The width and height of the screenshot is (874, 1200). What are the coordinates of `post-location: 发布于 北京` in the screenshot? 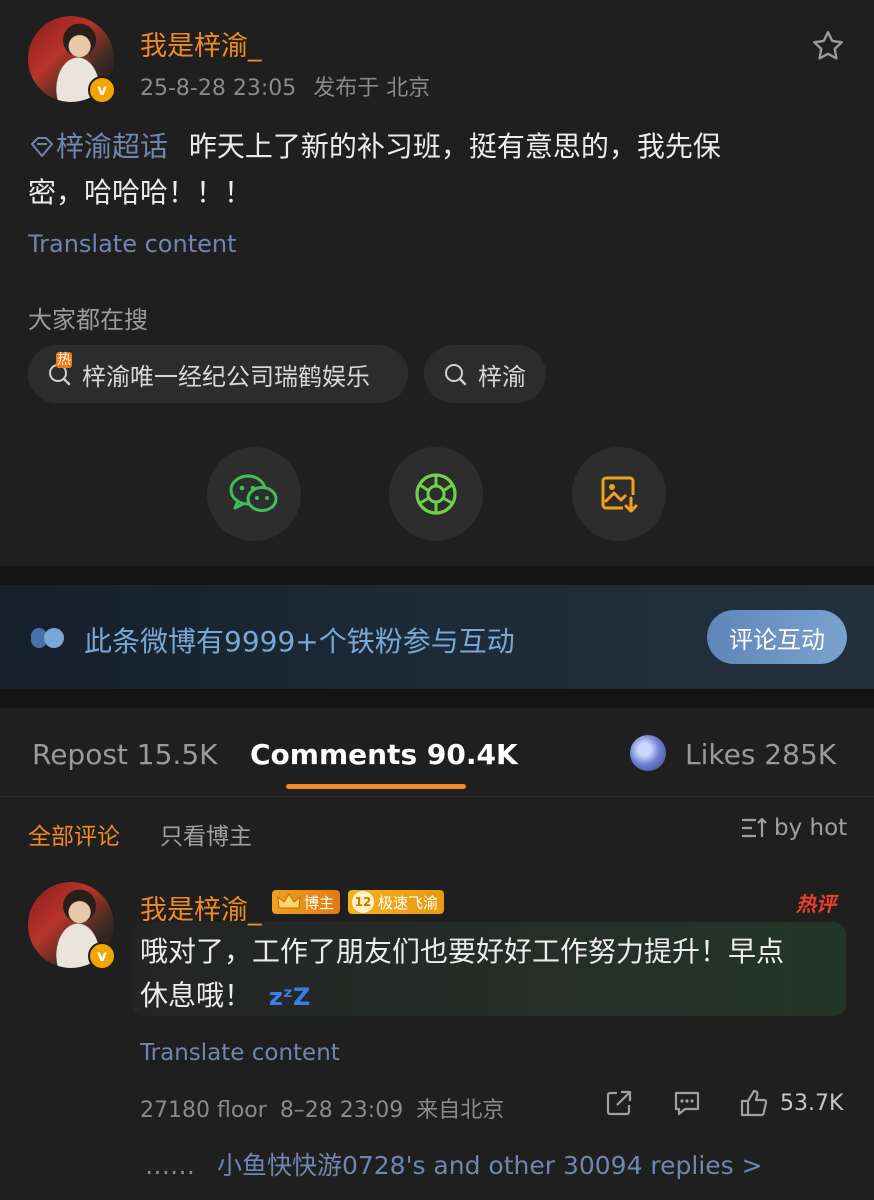 It's located at (372, 88).